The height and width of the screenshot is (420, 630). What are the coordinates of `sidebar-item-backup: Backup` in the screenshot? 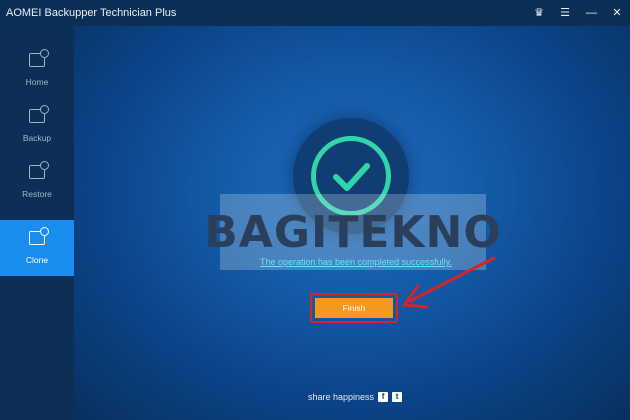 It's located at (37, 126).